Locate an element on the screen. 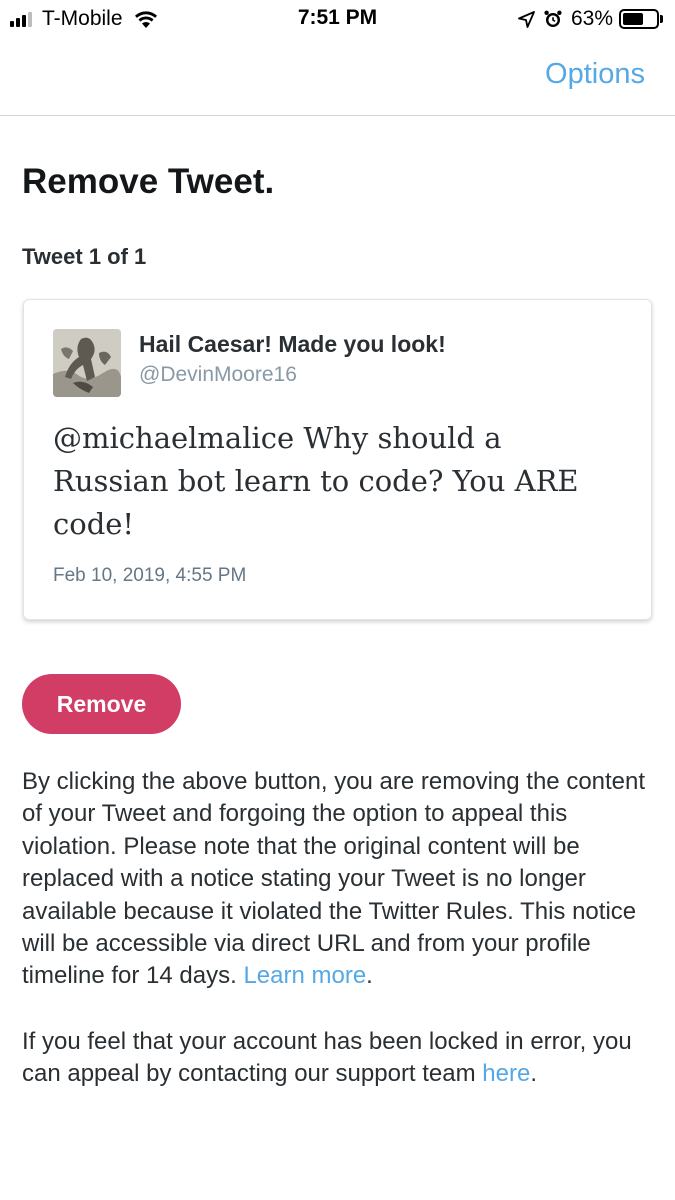  tweet-handle: @DevinMoore16 is located at coordinates (218, 374).